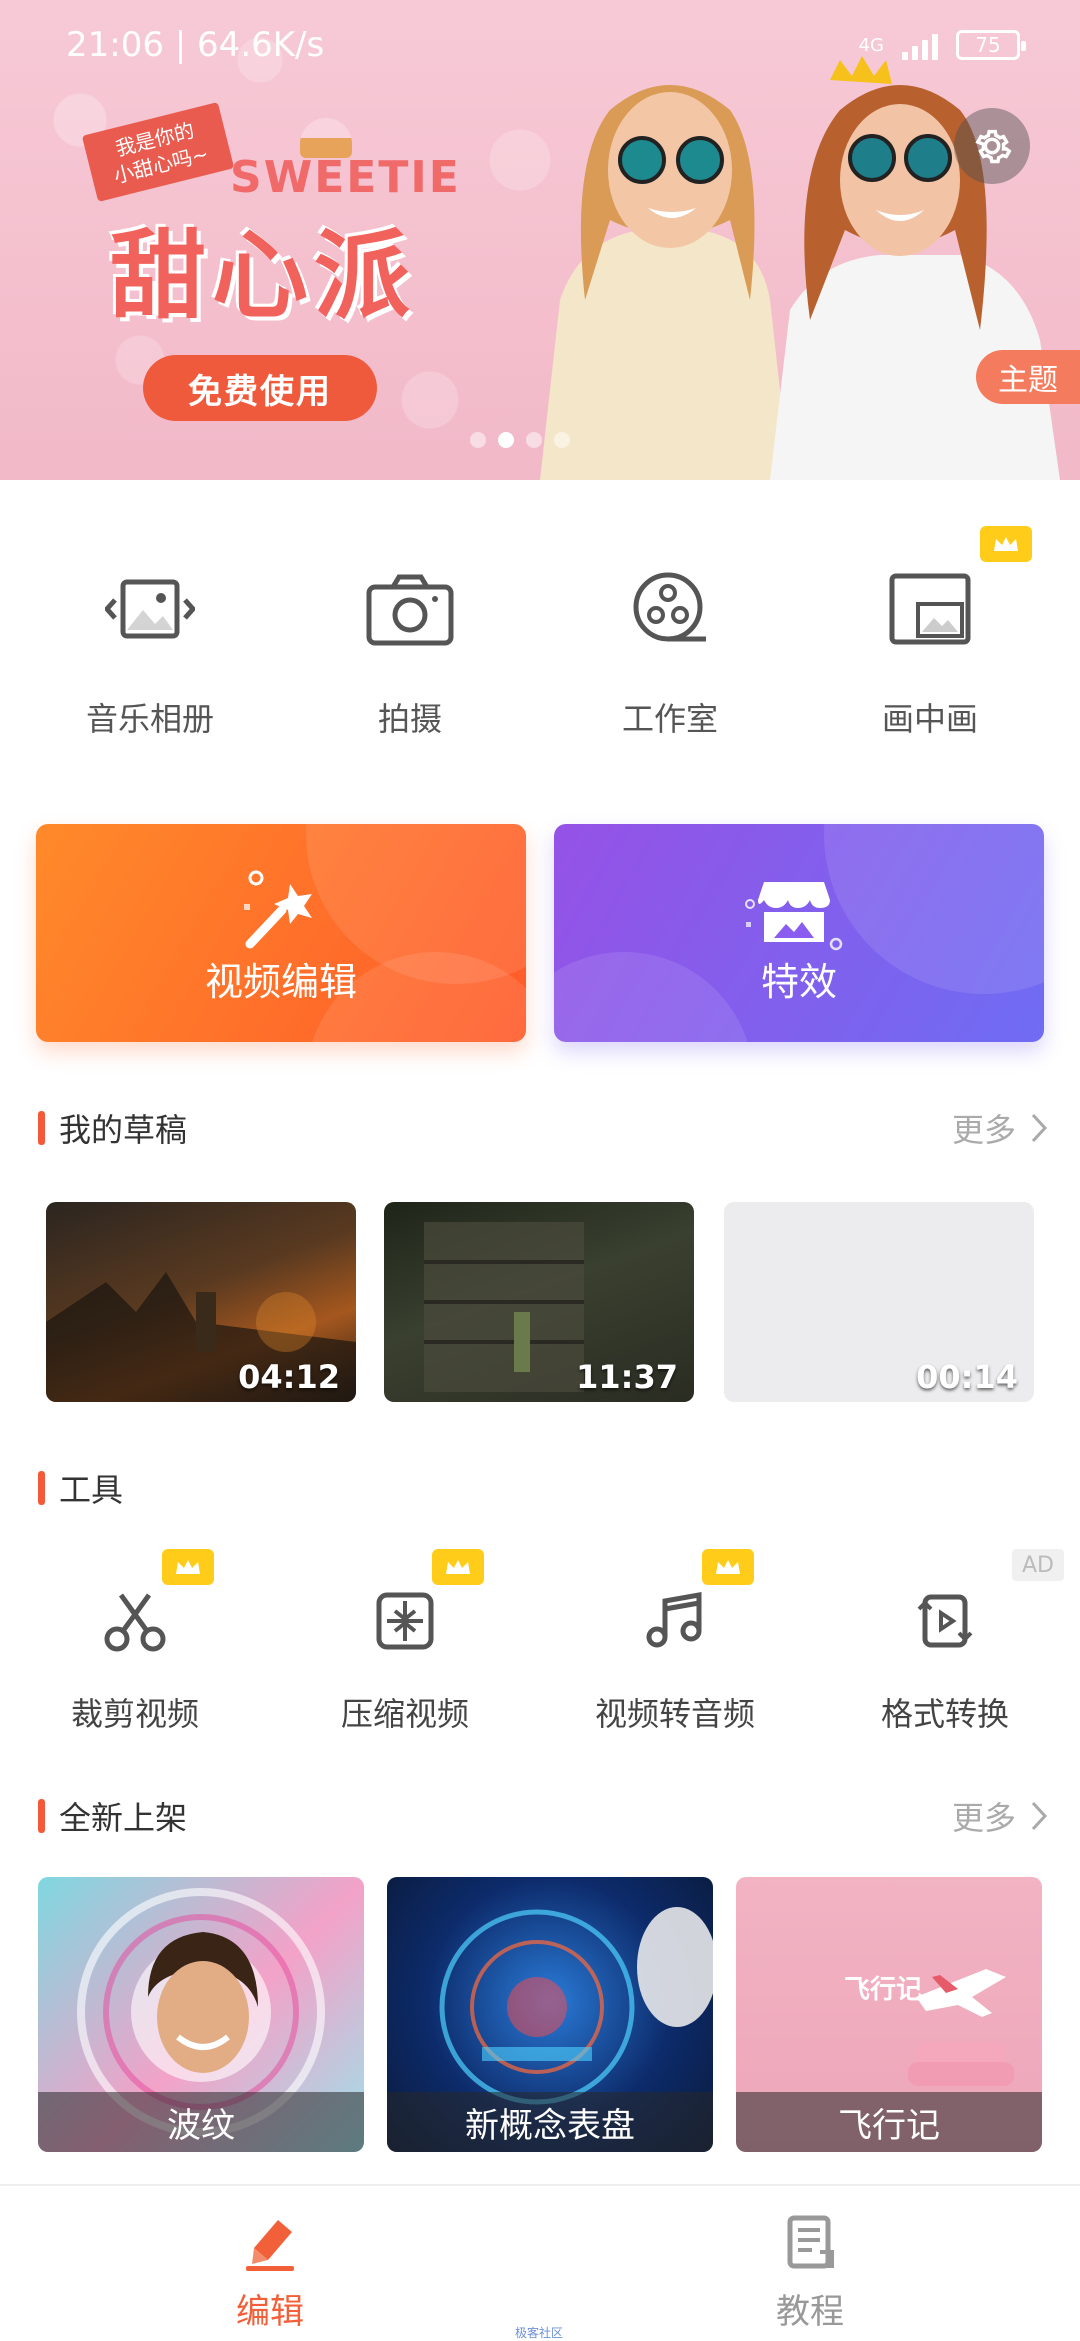 The image size is (1080, 2341). I want to click on new-arrivals-title: 全新上架, so click(123, 1818).